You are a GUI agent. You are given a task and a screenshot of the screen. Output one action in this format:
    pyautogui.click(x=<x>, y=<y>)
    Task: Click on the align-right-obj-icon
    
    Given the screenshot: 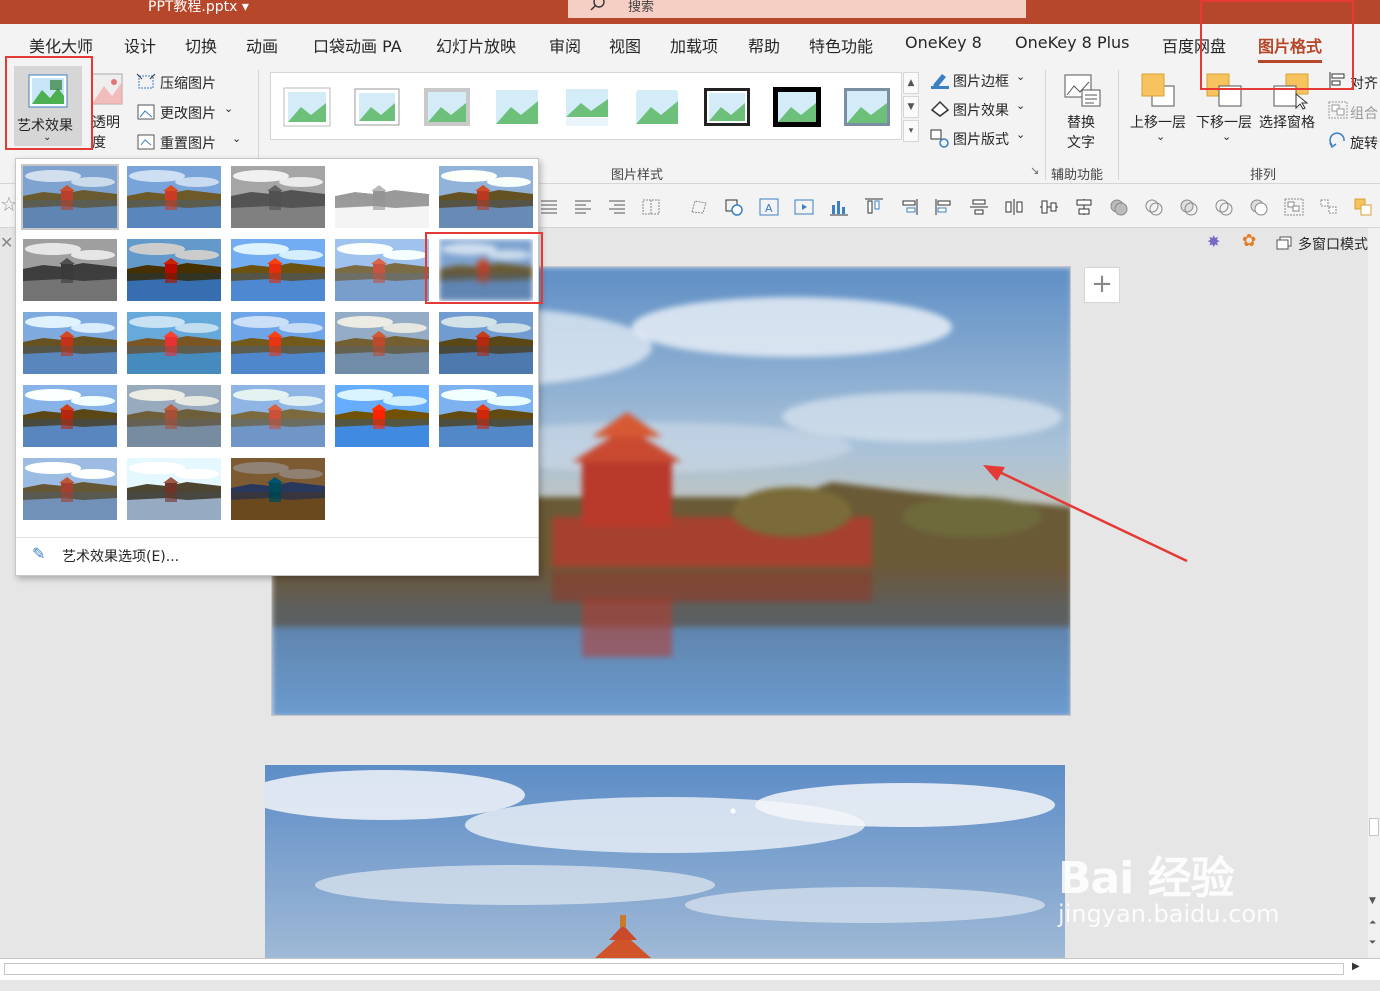 What is the action you would take?
    pyautogui.click(x=909, y=207)
    